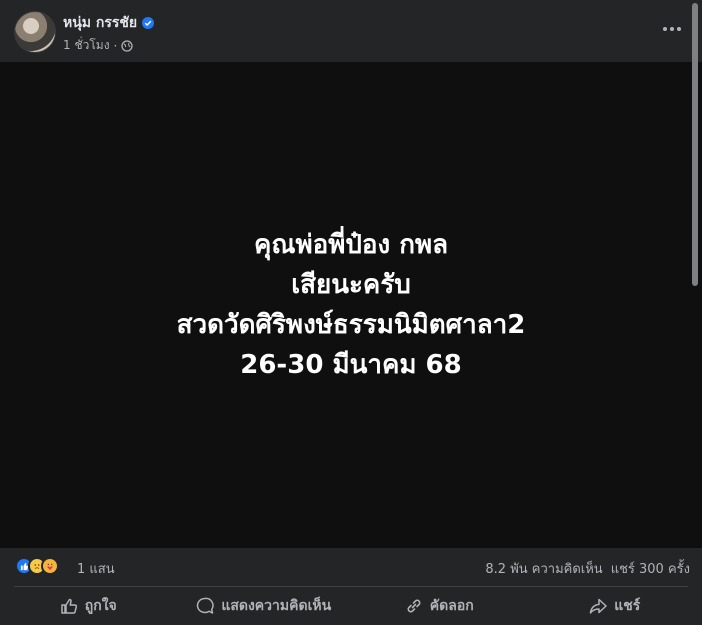  I want to click on share-count: แชร์ 300 ครั้ง, so click(650, 568).